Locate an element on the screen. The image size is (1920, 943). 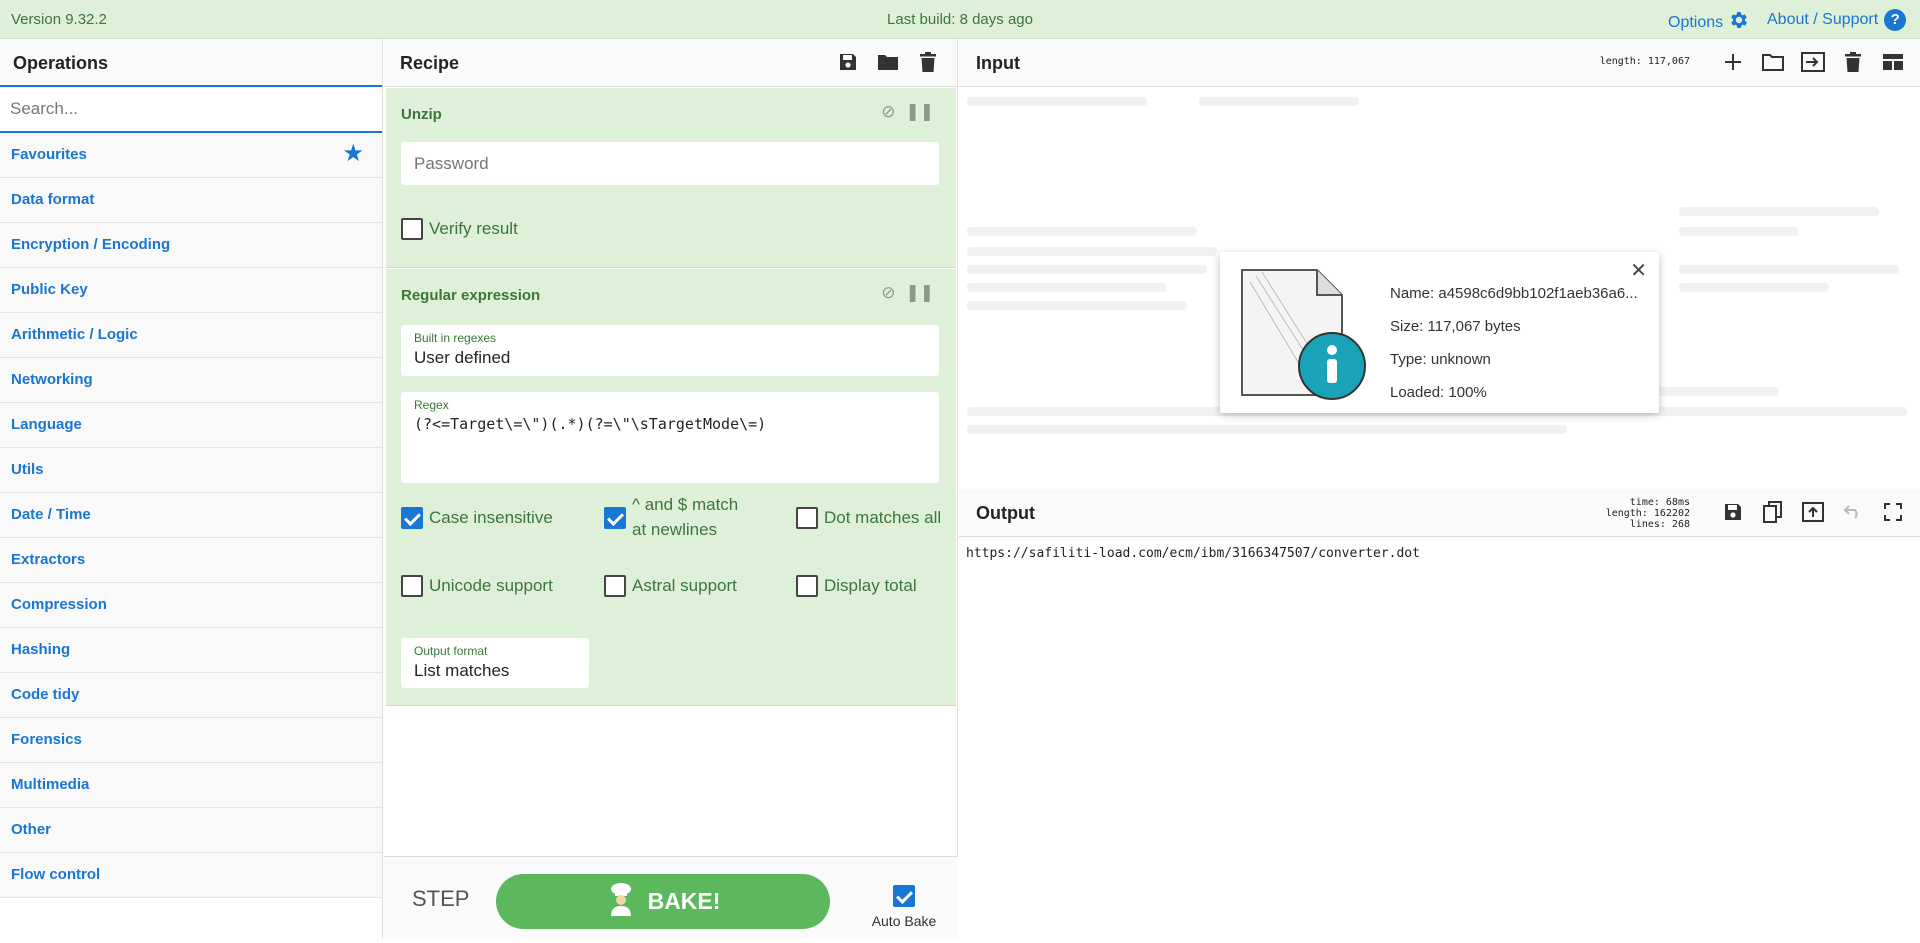
category-label: Hashing is located at coordinates (41, 649).